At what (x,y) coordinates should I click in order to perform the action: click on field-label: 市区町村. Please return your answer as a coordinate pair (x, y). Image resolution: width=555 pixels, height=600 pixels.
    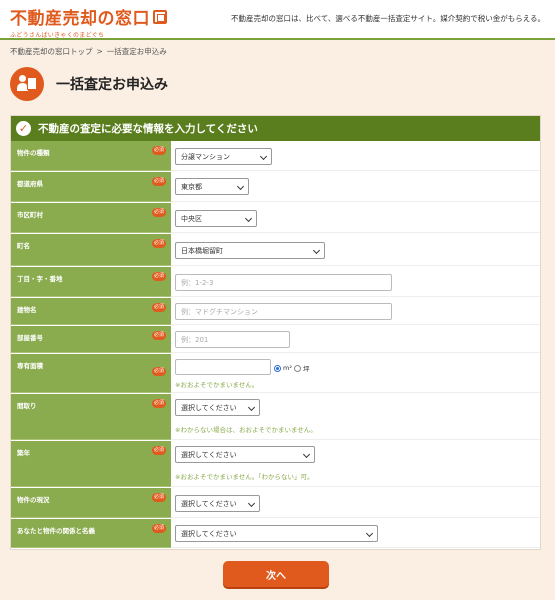
    Looking at the image, I should click on (30, 215).